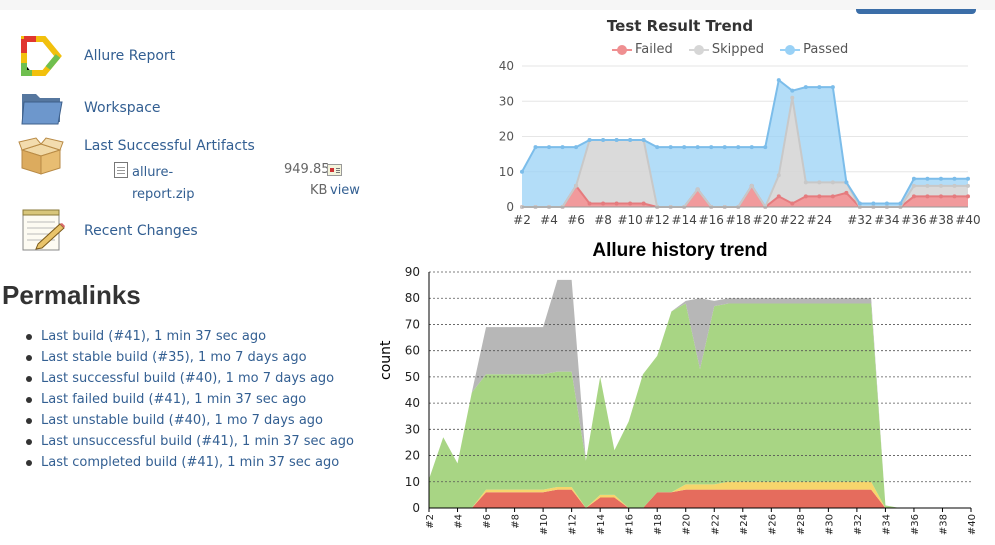  I want to click on sidebar-item-workspace: Workspace, so click(122, 108).